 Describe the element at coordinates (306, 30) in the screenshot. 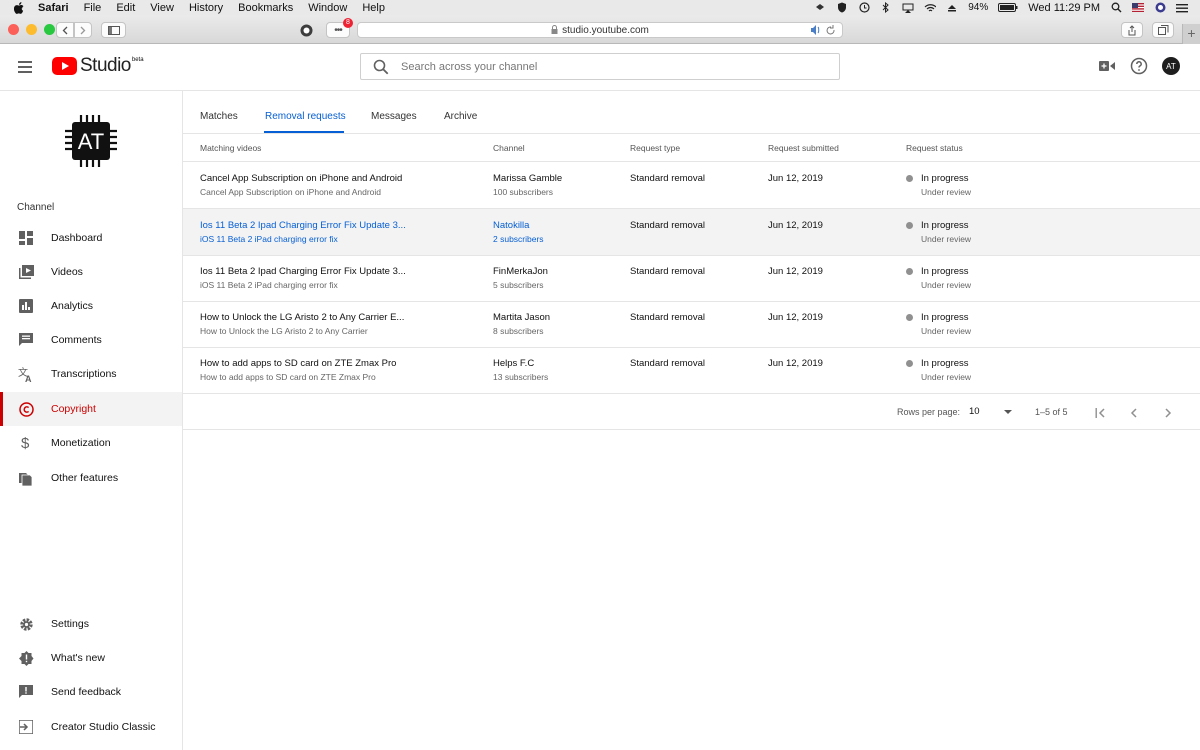

I see `extension-button` at that location.